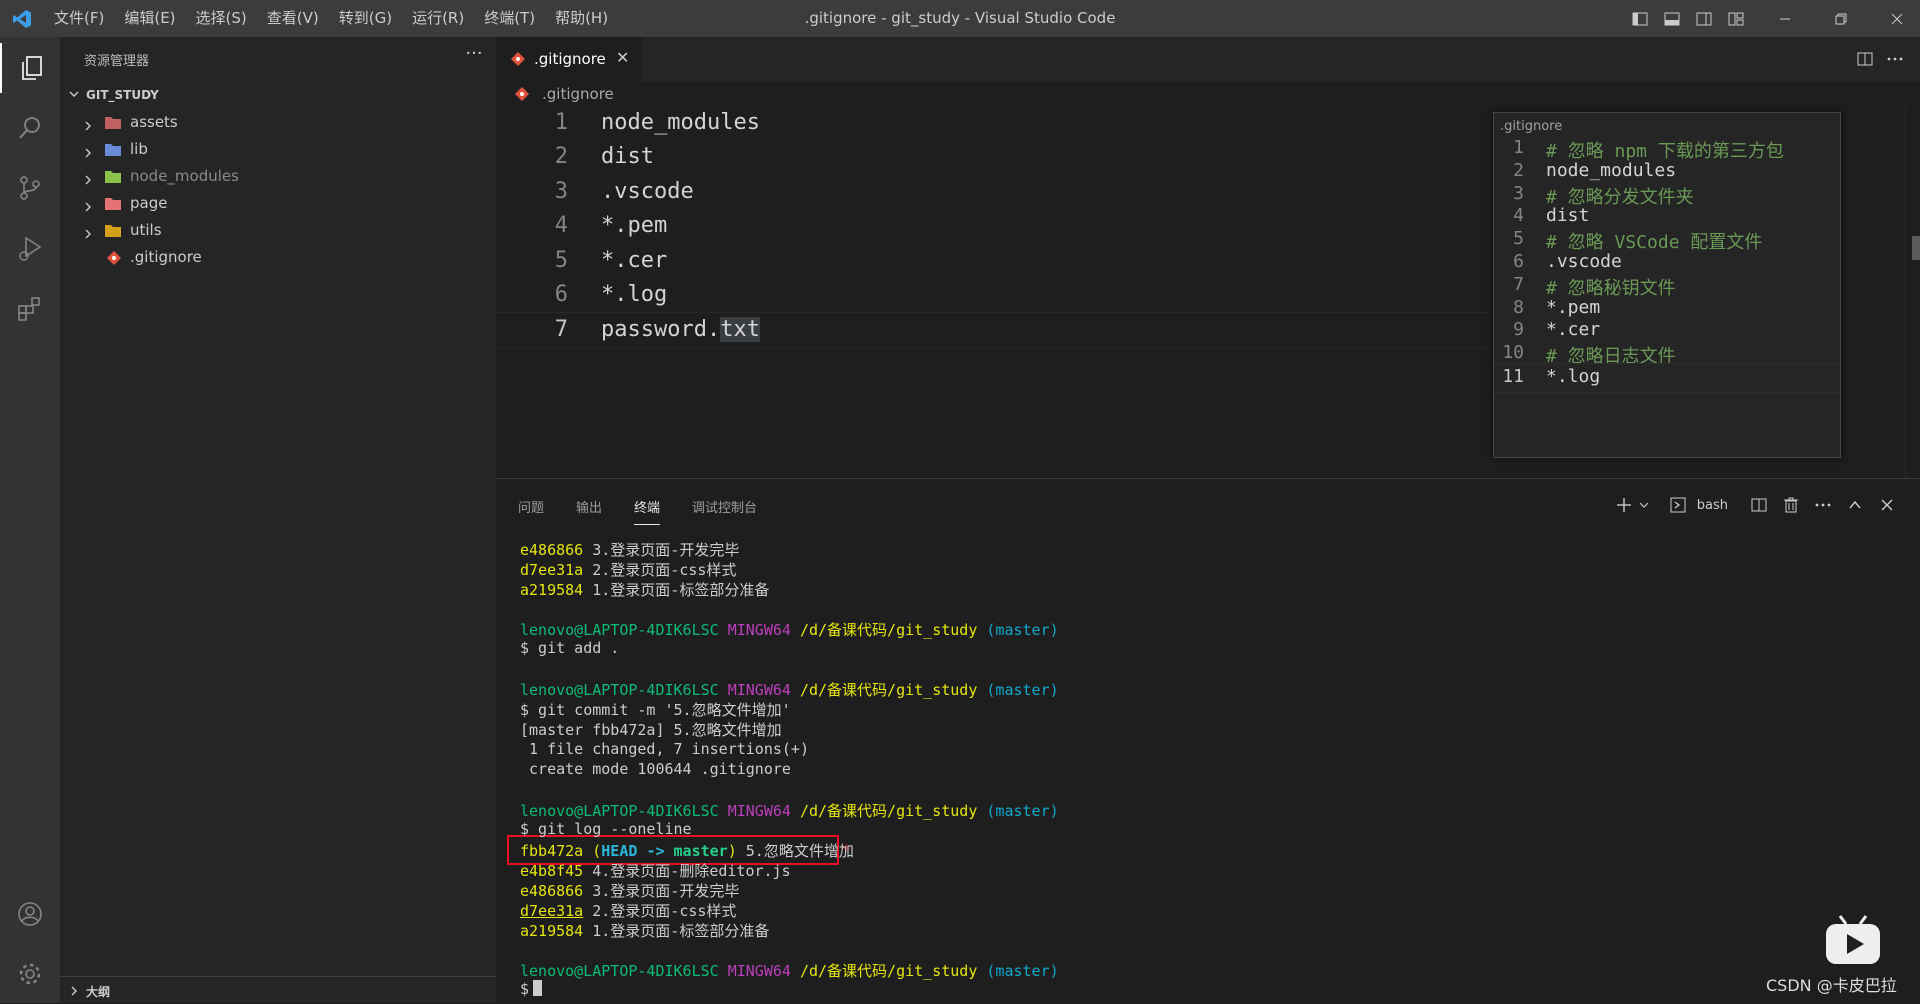 The image size is (1920, 1004). Describe the element at coordinates (1208, 59) in the screenshot. I see `editor-tab-bar: .gitignore ✕` at that location.